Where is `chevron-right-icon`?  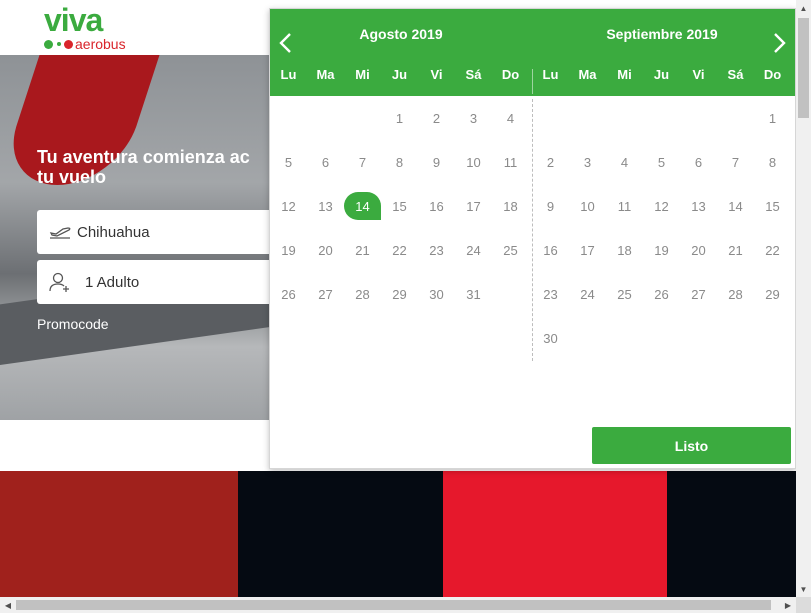
chevron-right-icon is located at coordinates (780, 43).